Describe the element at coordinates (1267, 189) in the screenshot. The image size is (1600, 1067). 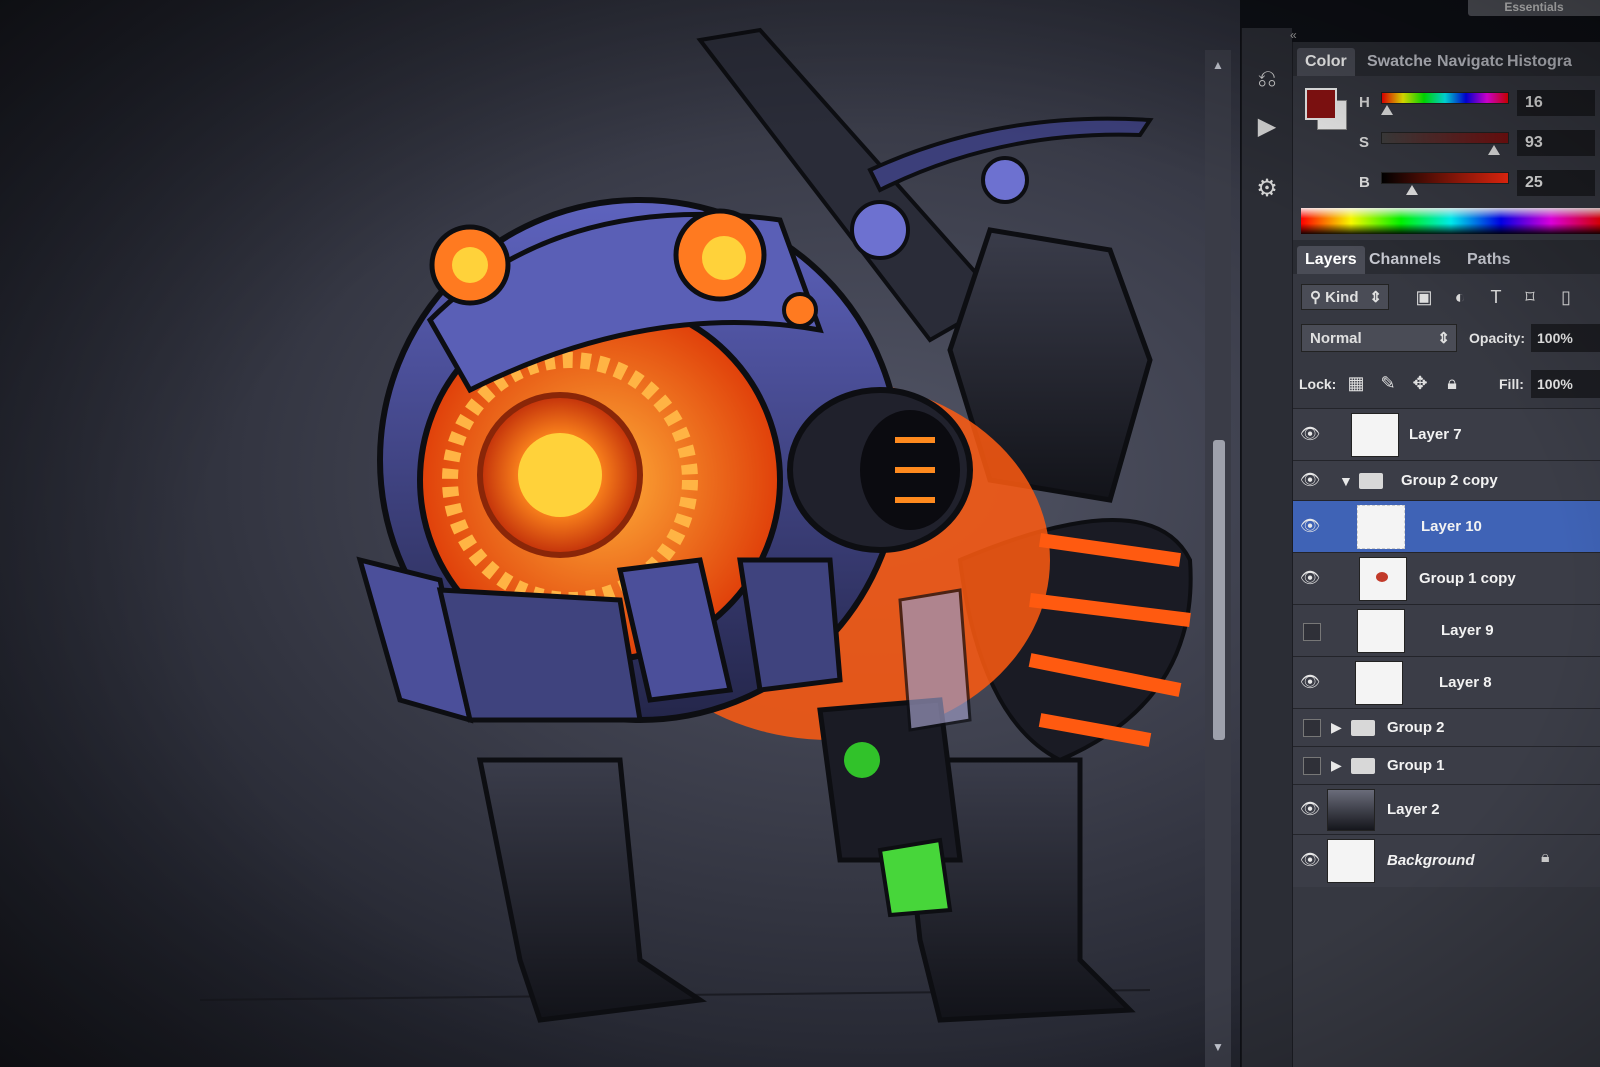
I see `properties-icon: ⚙` at that location.